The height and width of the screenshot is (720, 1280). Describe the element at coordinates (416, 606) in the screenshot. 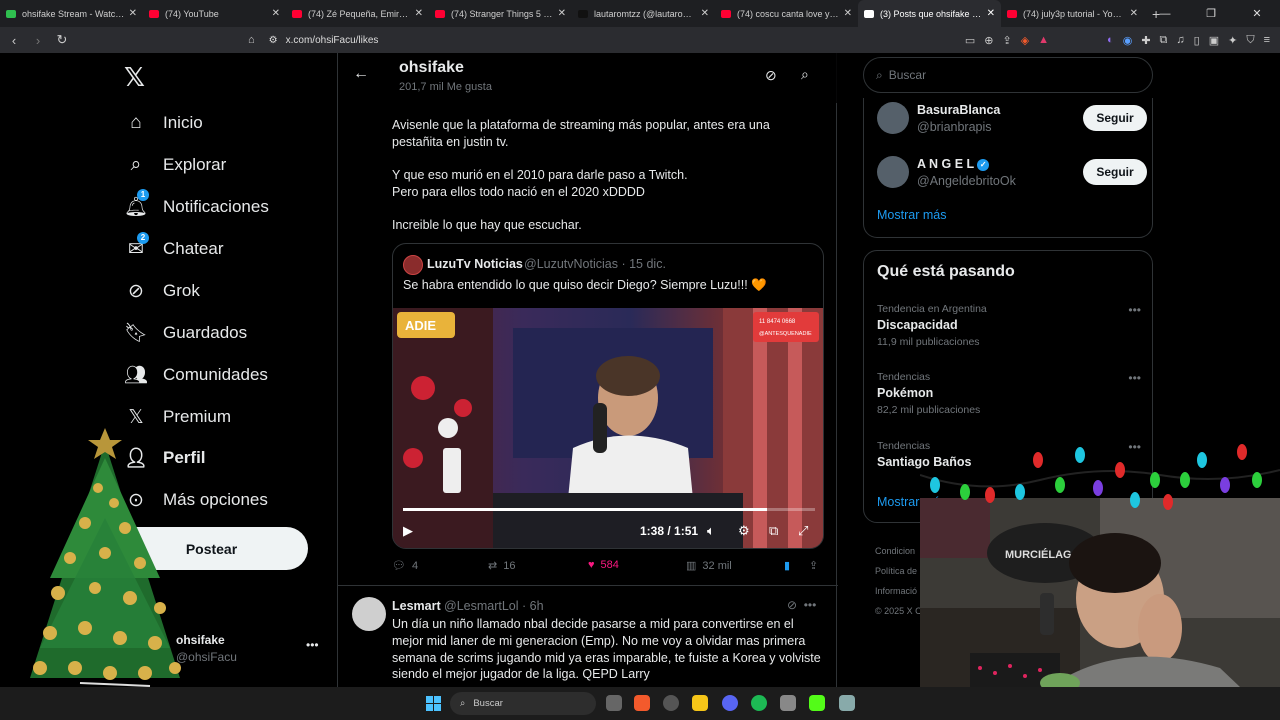

I see `post-author-name: Lesmart` at that location.